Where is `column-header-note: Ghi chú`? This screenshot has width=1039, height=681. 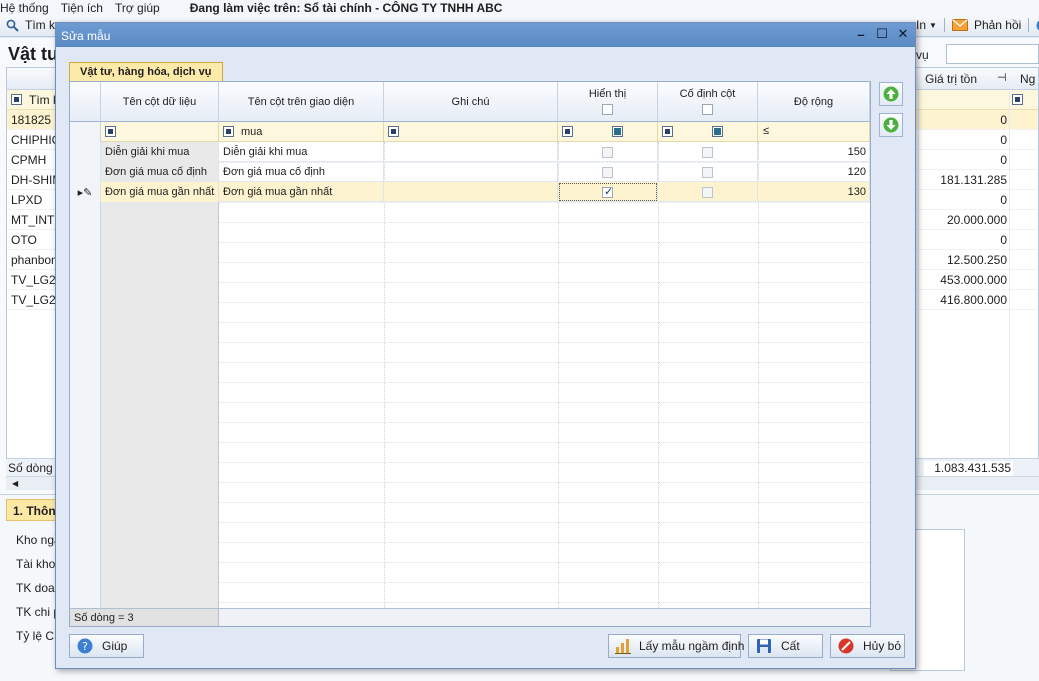 column-header-note: Ghi chú is located at coordinates (471, 102).